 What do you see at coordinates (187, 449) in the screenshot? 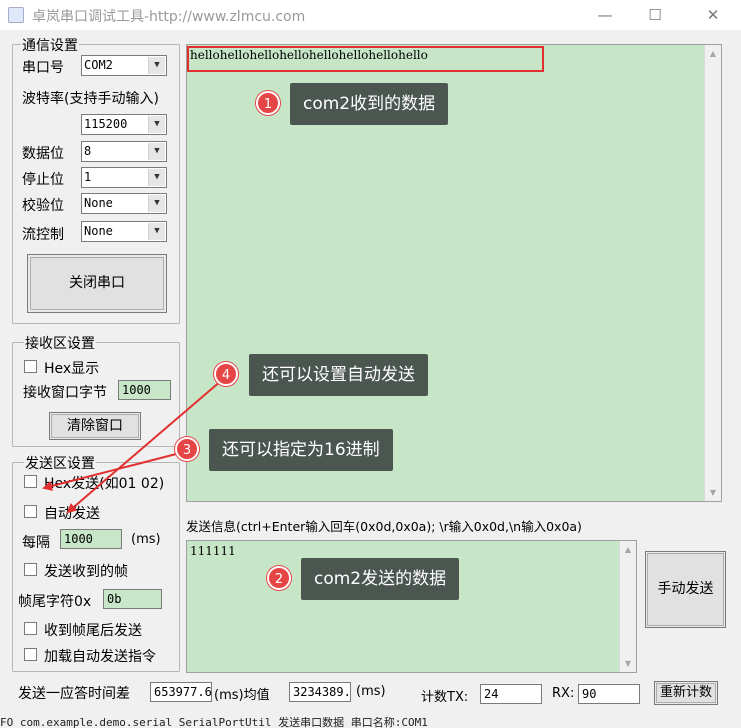
I see `callout-badge-3: 3` at bounding box center [187, 449].